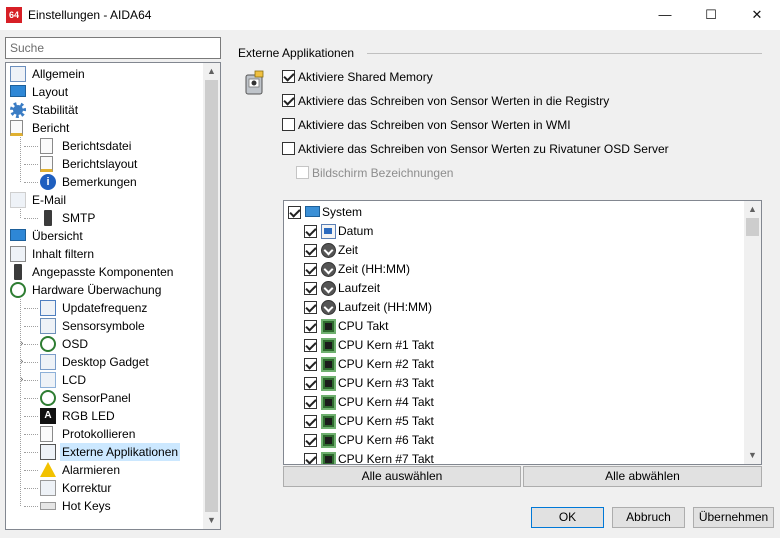  What do you see at coordinates (46, 146) in the screenshot?
I see `document-icon` at bounding box center [46, 146].